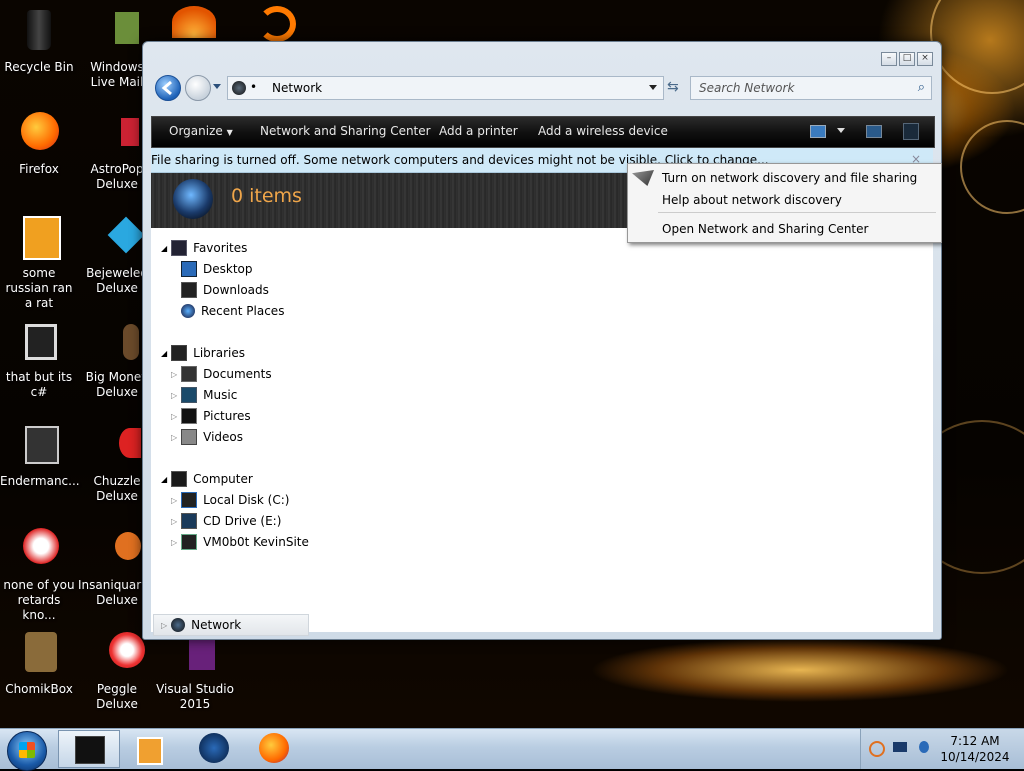 Image resolution: width=1024 pixels, height=771 pixels. What do you see at coordinates (117, 671) in the screenshot?
I see `desktop-icon-peggle-deluxe: Peggle Deluxe` at bounding box center [117, 671].